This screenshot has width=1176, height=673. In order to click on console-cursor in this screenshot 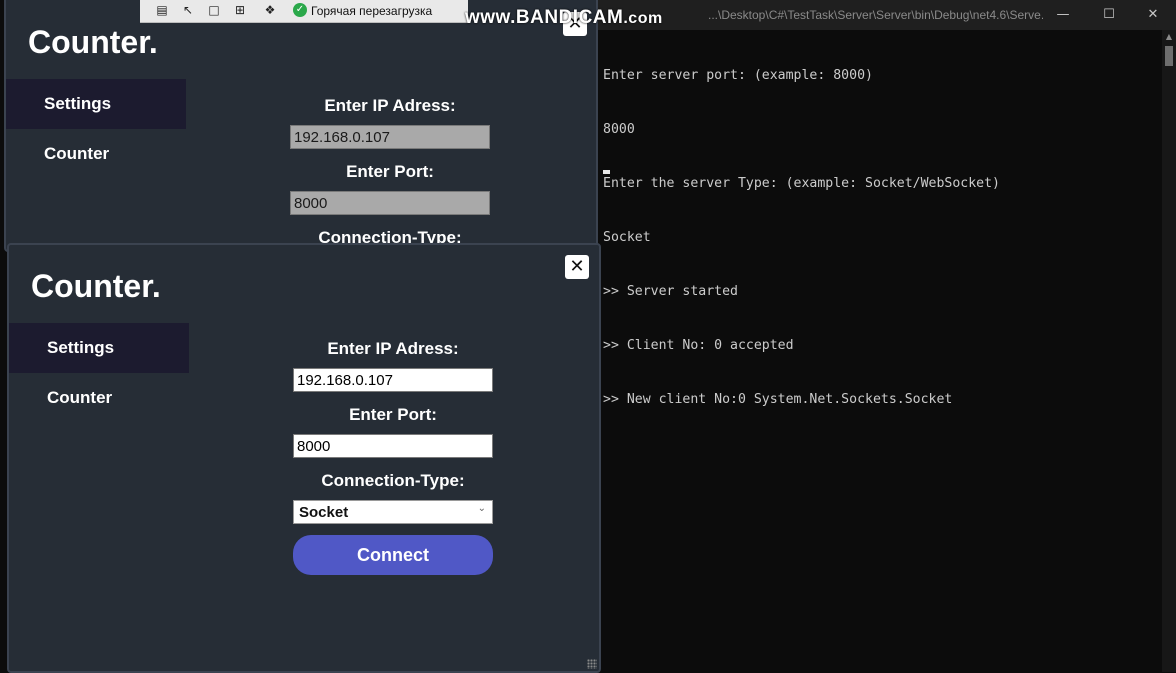, I will do `click(606, 172)`.